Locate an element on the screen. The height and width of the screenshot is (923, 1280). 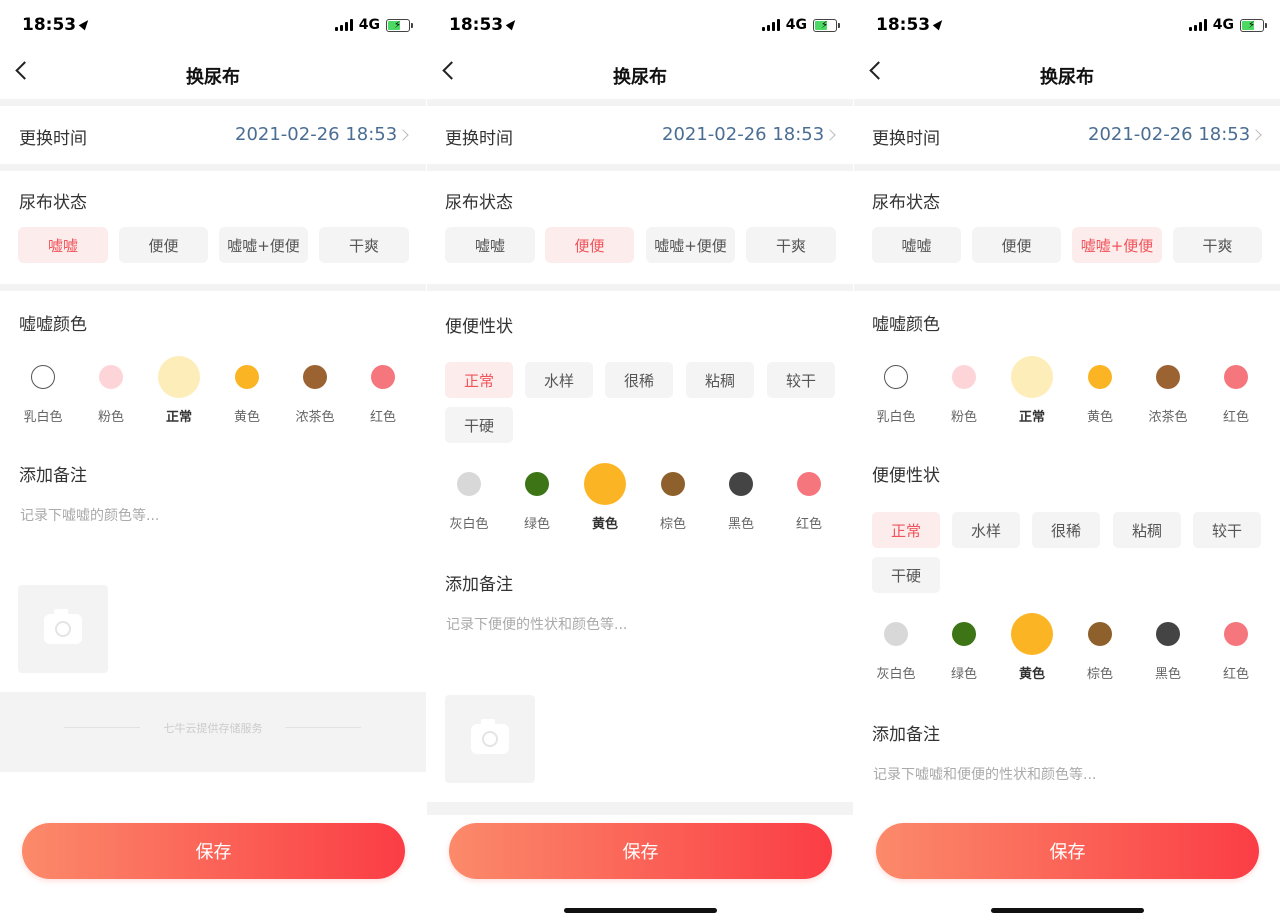
status-indicators: 4G ⚡ is located at coordinates (1227, 25).